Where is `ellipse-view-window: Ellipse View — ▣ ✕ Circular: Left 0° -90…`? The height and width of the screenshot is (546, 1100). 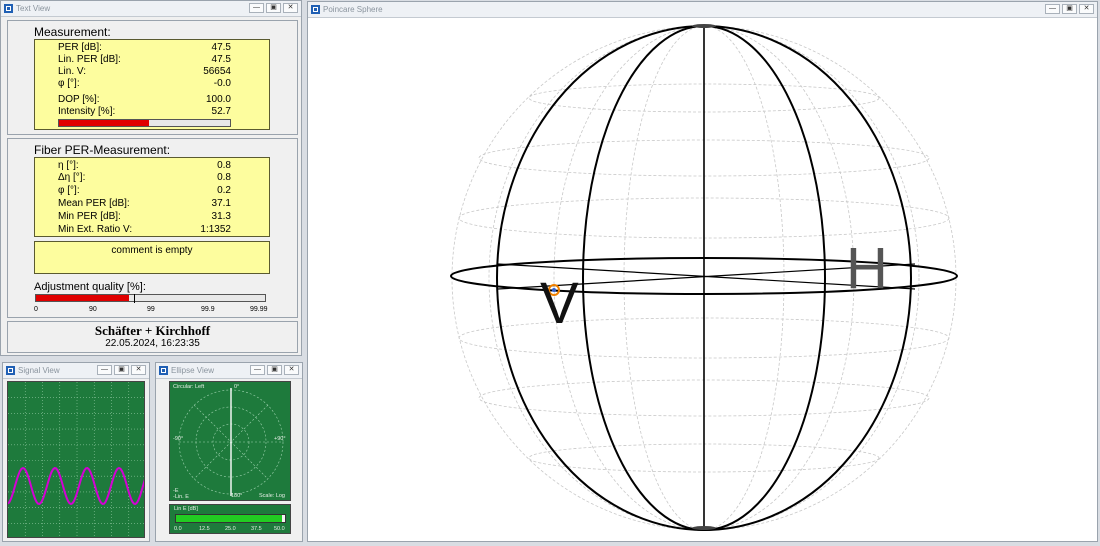
ellipse-view-window: Ellipse View — ▣ ✕ Circular: Left 0° -90… is located at coordinates (229, 452).